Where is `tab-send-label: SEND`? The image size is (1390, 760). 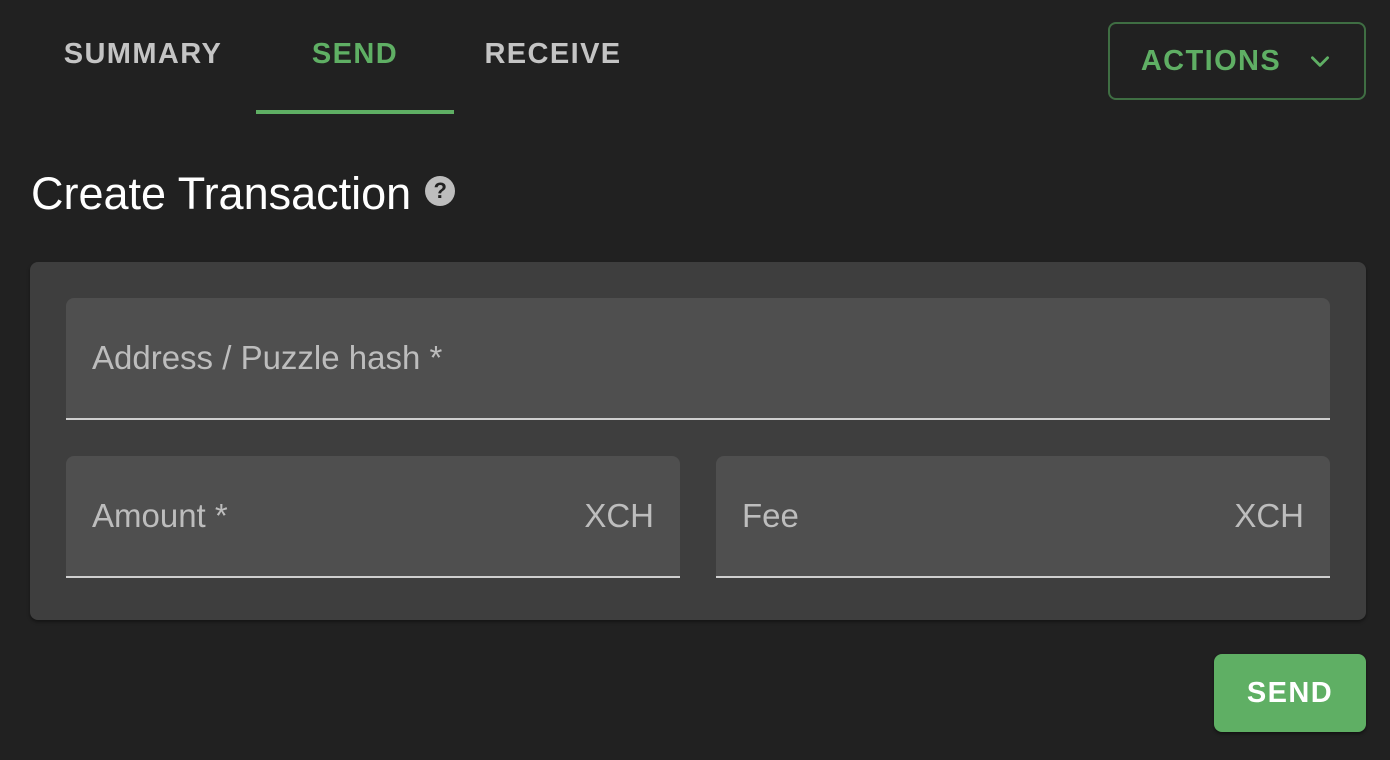
tab-send-label: SEND is located at coordinates (355, 53).